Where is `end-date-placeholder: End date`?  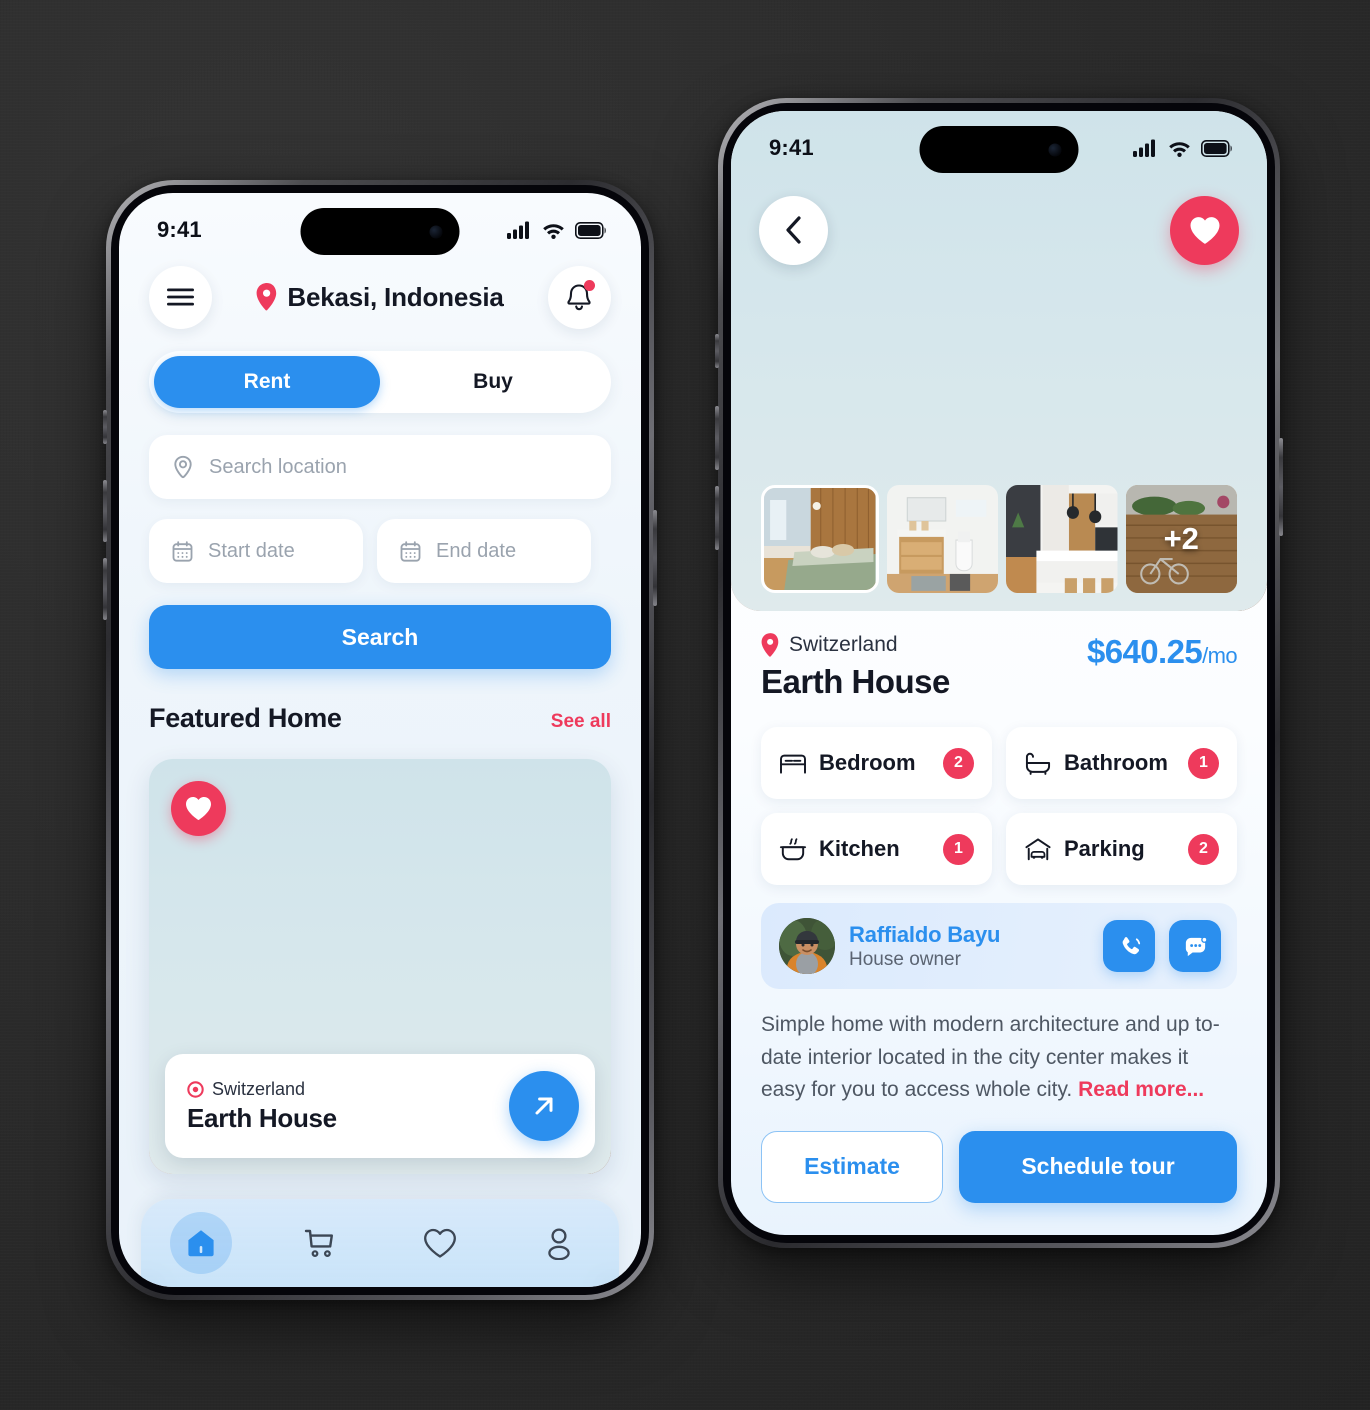
end-date-placeholder: End date is located at coordinates (476, 550).